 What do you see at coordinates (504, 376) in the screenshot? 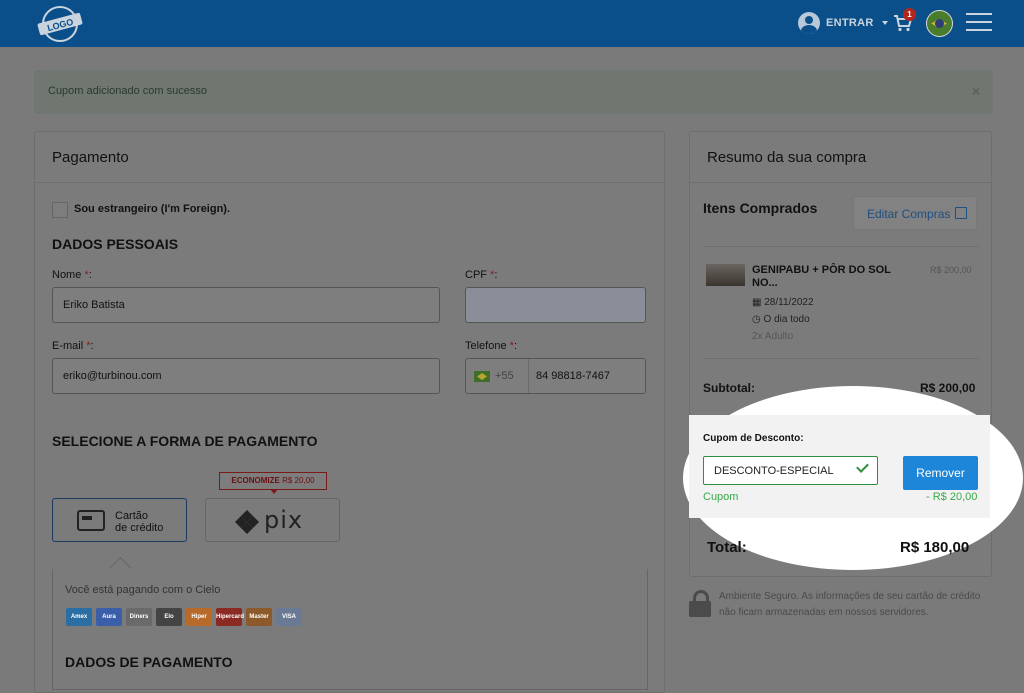
I see `phone-country-code: +55` at bounding box center [504, 376].